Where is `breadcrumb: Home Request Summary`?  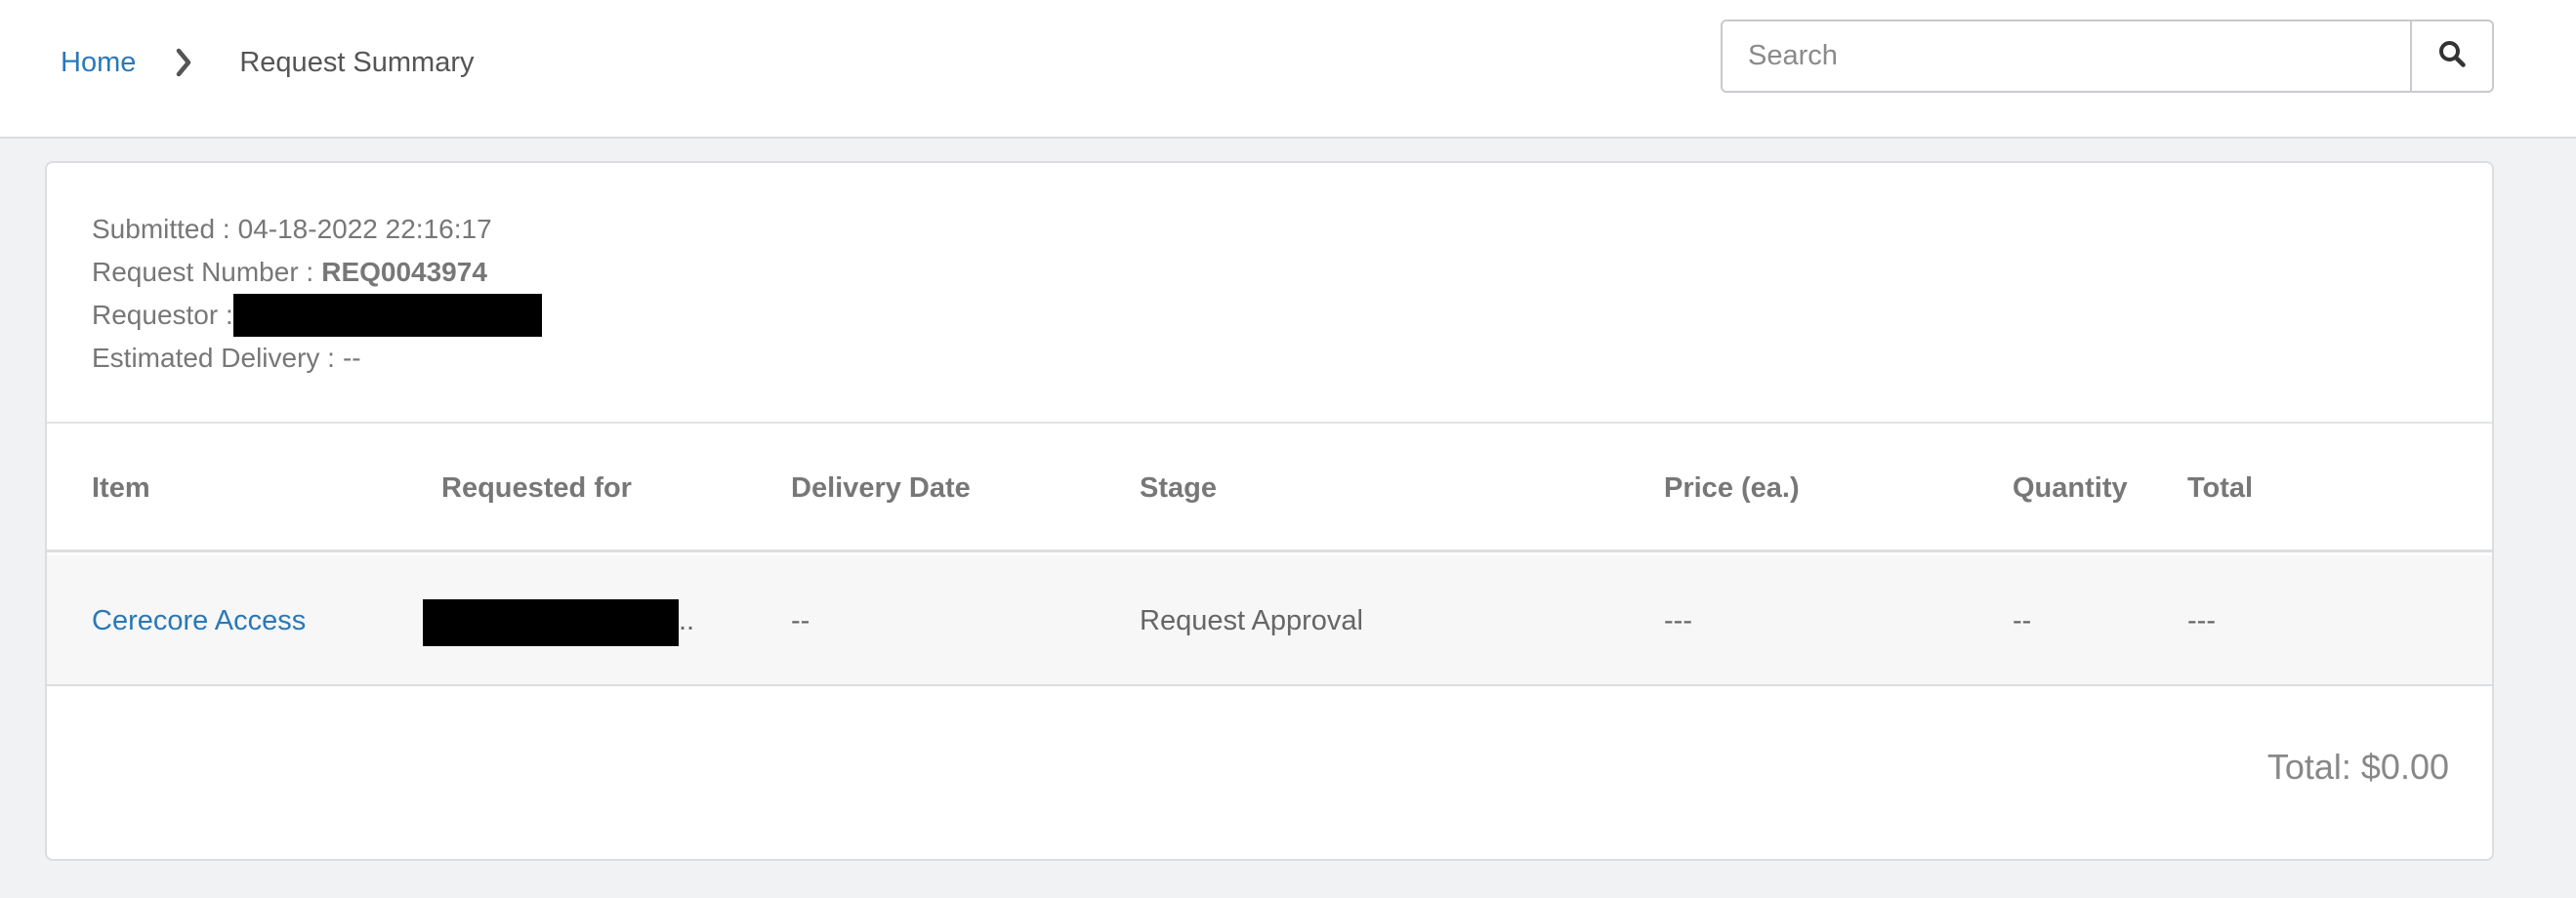
breadcrumb: Home Request Summary is located at coordinates (268, 63).